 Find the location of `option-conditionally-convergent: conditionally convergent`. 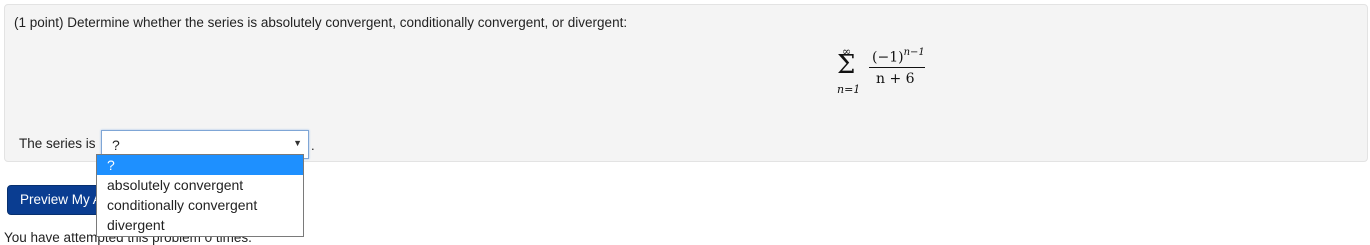

option-conditionally-convergent: conditionally convergent is located at coordinates (200, 205).